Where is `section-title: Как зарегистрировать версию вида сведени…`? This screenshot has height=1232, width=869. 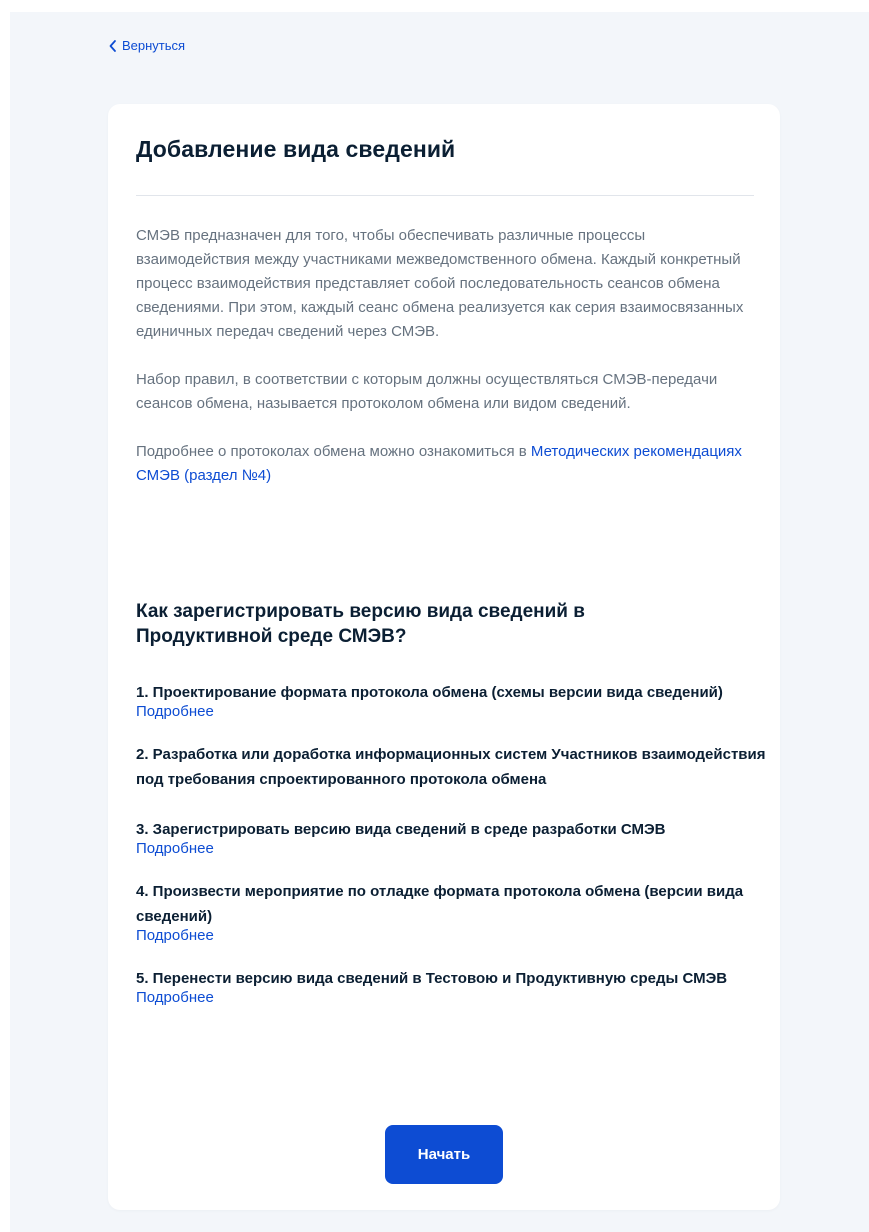 section-title: Как зарегистрировать версию вида сведени… is located at coordinates (360, 624).